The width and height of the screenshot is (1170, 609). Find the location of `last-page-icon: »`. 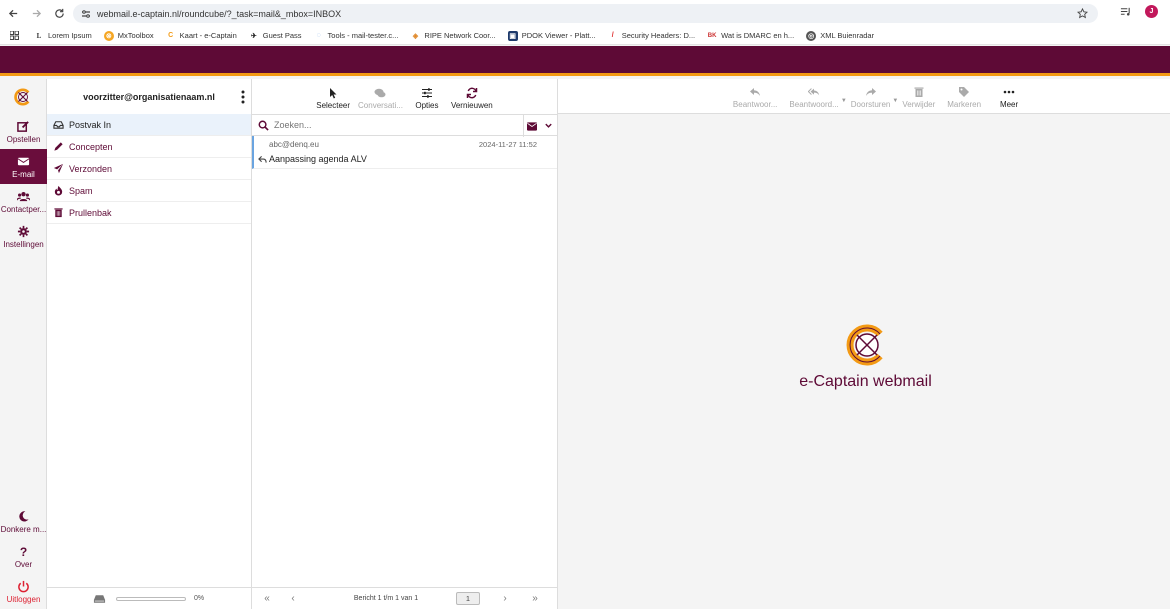

last-page-icon: » is located at coordinates (535, 599).